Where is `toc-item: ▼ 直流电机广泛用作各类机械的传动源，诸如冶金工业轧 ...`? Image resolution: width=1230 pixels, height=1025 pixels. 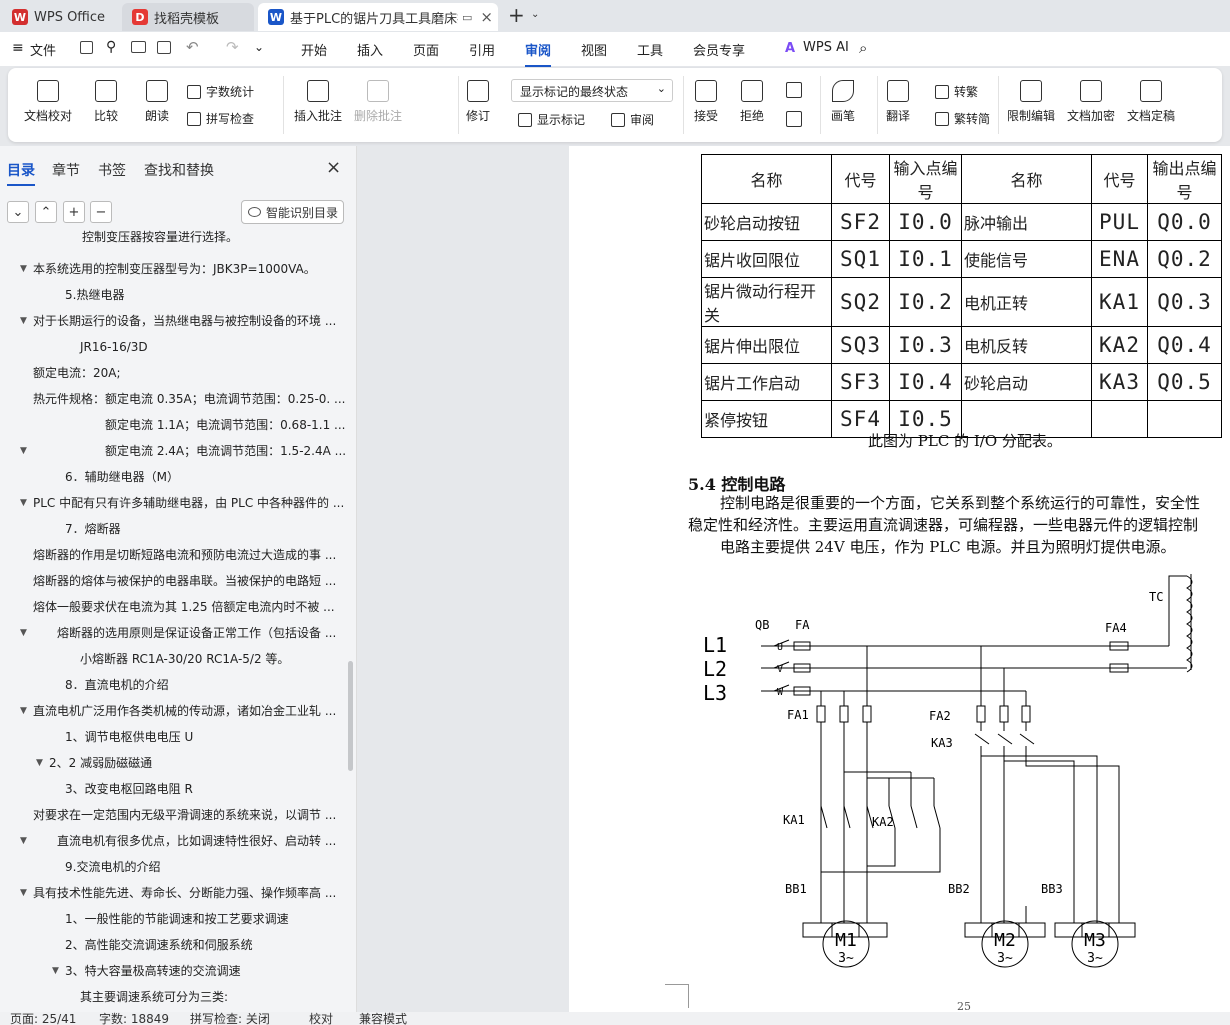
toc-item: ▼ 直流电机广泛用作各类机械的传动源，诸如冶金工业轧 ... is located at coordinates (172, 711).